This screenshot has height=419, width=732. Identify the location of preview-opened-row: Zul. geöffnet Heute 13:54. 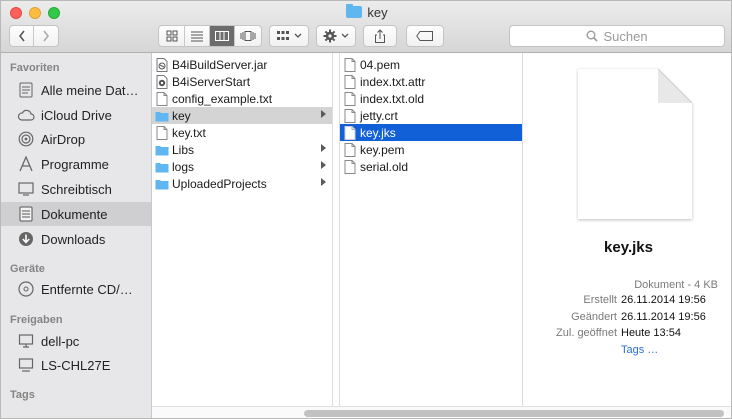
(627, 334).